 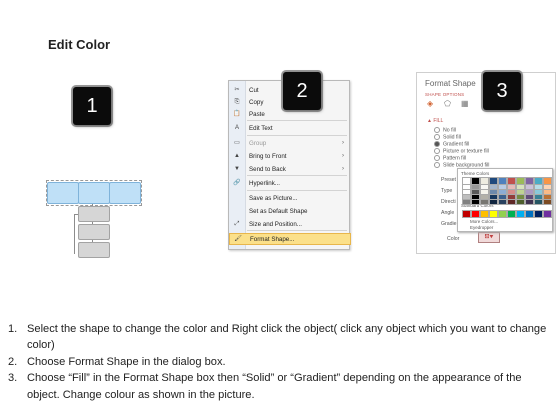 What do you see at coordinates (435, 121) in the screenshot?
I see `fill-section-header: ▲ FILL` at bounding box center [435, 121].